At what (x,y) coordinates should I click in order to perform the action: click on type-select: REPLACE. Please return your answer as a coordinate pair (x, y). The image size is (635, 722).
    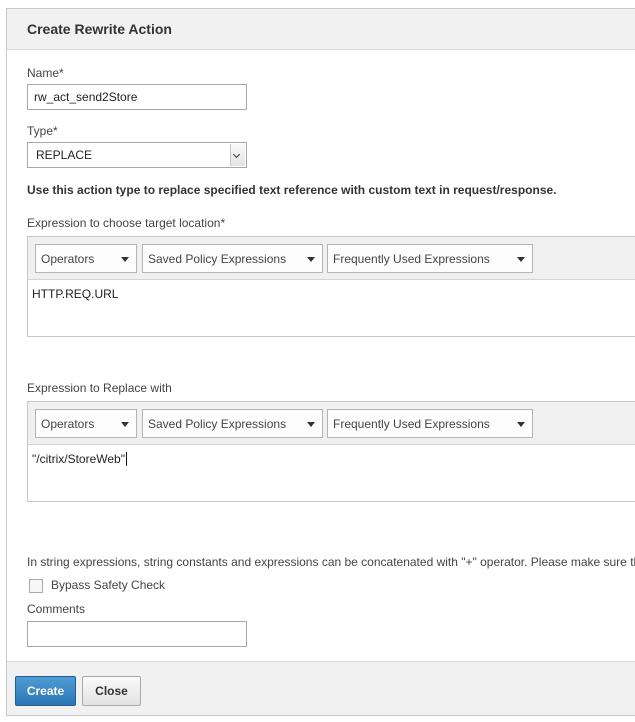
    Looking at the image, I should click on (137, 155).